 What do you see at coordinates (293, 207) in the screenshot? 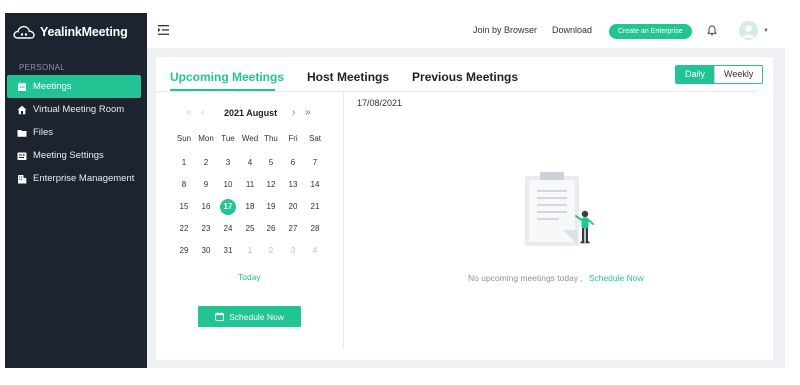
I see `calendar-day: 20` at bounding box center [293, 207].